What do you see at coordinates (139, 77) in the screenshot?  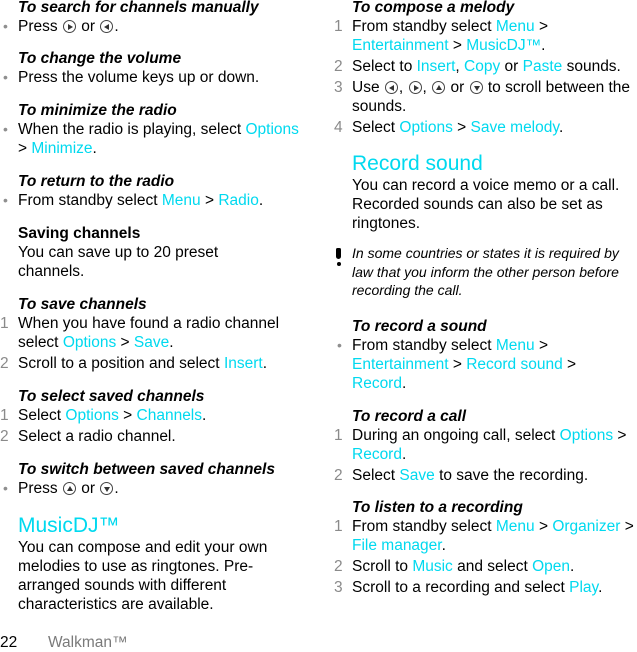 I see `text: Press the volume keys up or down.` at bounding box center [139, 77].